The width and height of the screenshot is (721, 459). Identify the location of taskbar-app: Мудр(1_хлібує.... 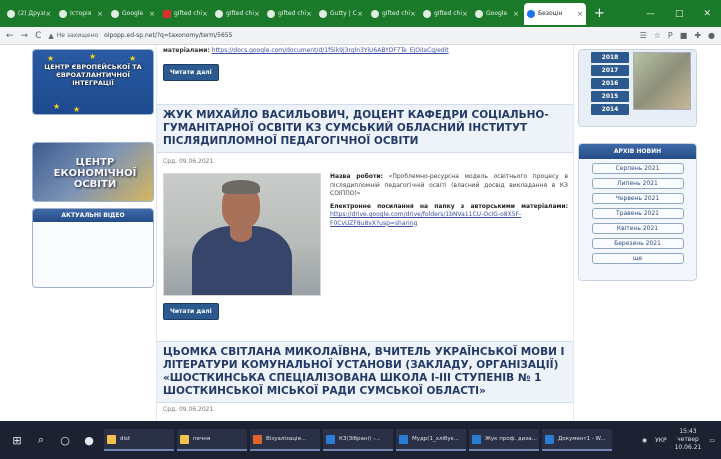
(431, 440).